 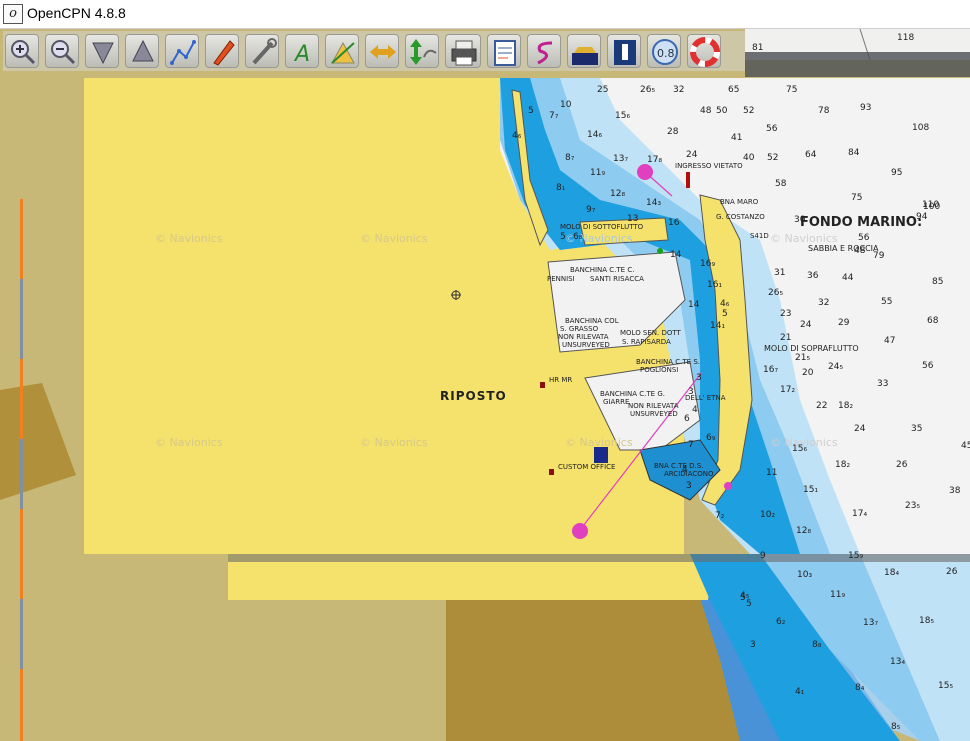 What do you see at coordinates (691, 445) in the screenshot?
I see `sounding-depth: 7` at bounding box center [691, 445].